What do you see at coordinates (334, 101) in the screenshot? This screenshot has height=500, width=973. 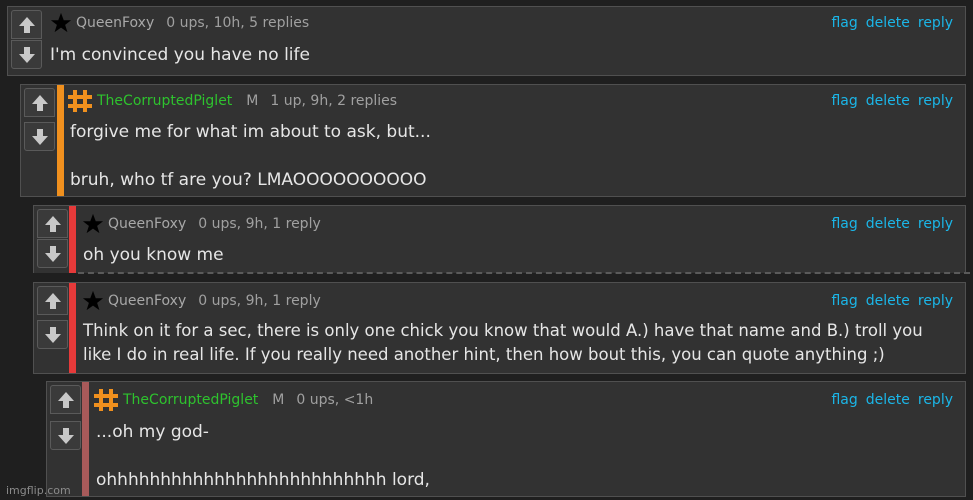 I see `comment-meta: 1 up, 9h, 2 replies` at bounding box center [334, 101].